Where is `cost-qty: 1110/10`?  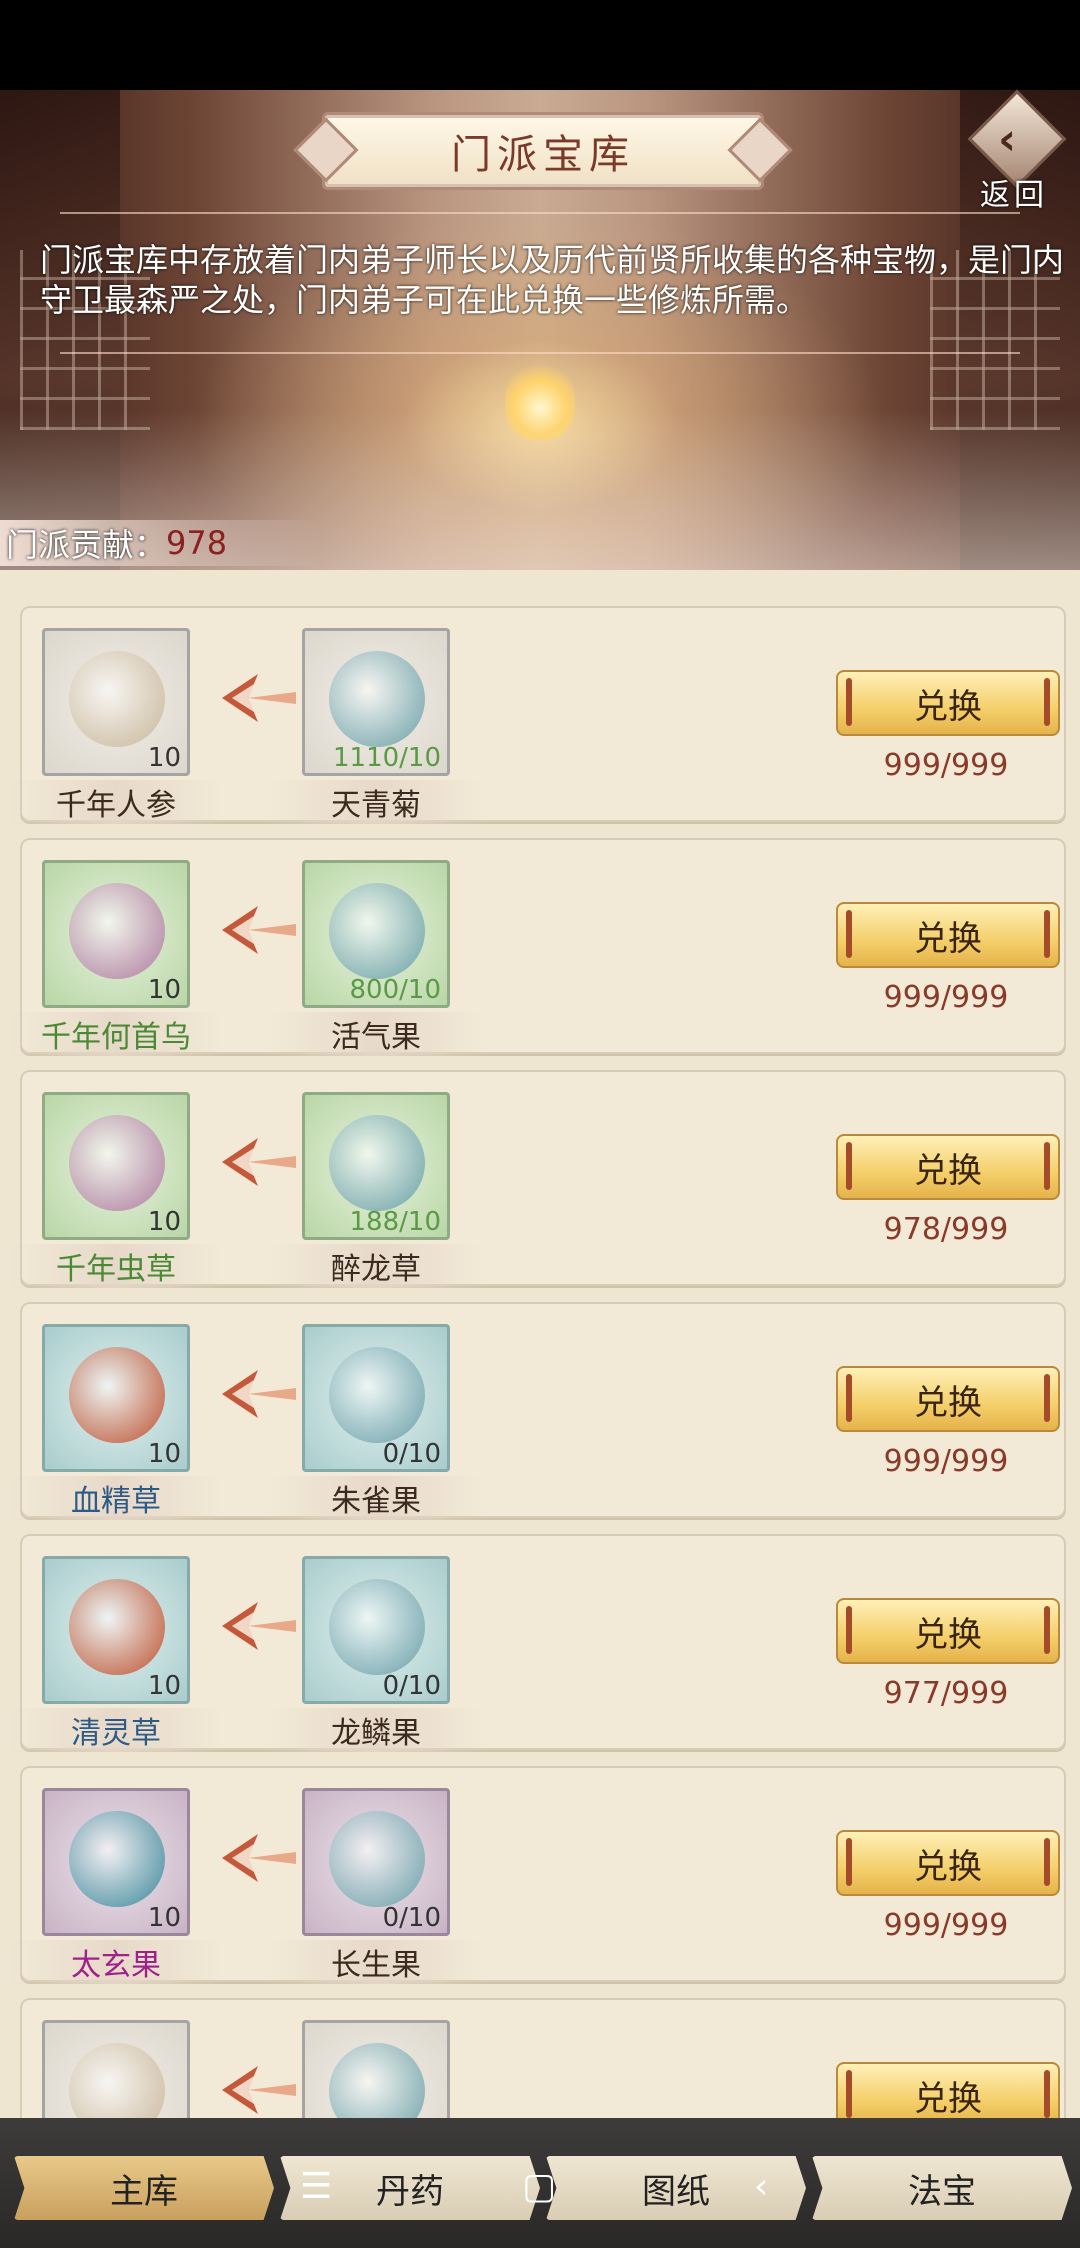
cost-qty: 1110/10 is located at coordinates (386, 758).